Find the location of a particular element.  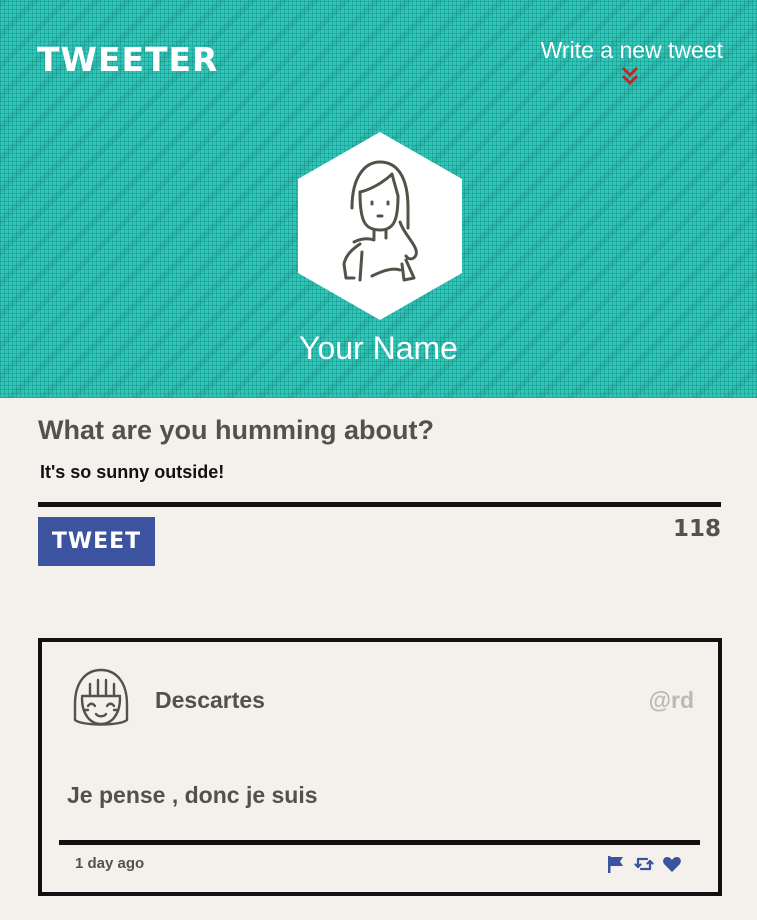

heart-icon is located at coordinates (672, 864).